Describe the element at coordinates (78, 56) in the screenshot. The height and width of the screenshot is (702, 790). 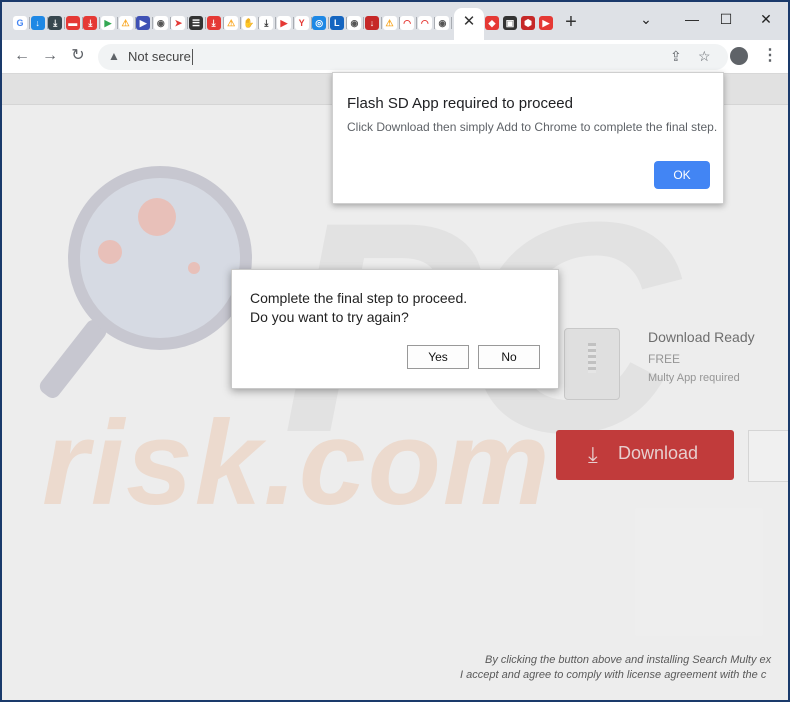
I see `reload-button: ↻` at that location.